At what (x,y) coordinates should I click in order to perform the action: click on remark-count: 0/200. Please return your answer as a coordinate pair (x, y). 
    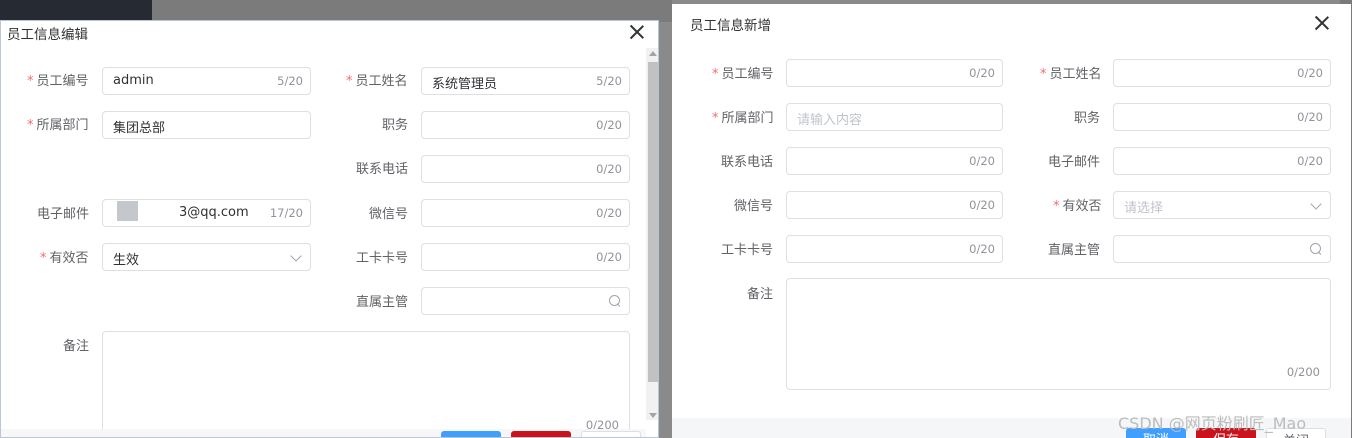
    Looking at the image, I should click on (1303, 372).